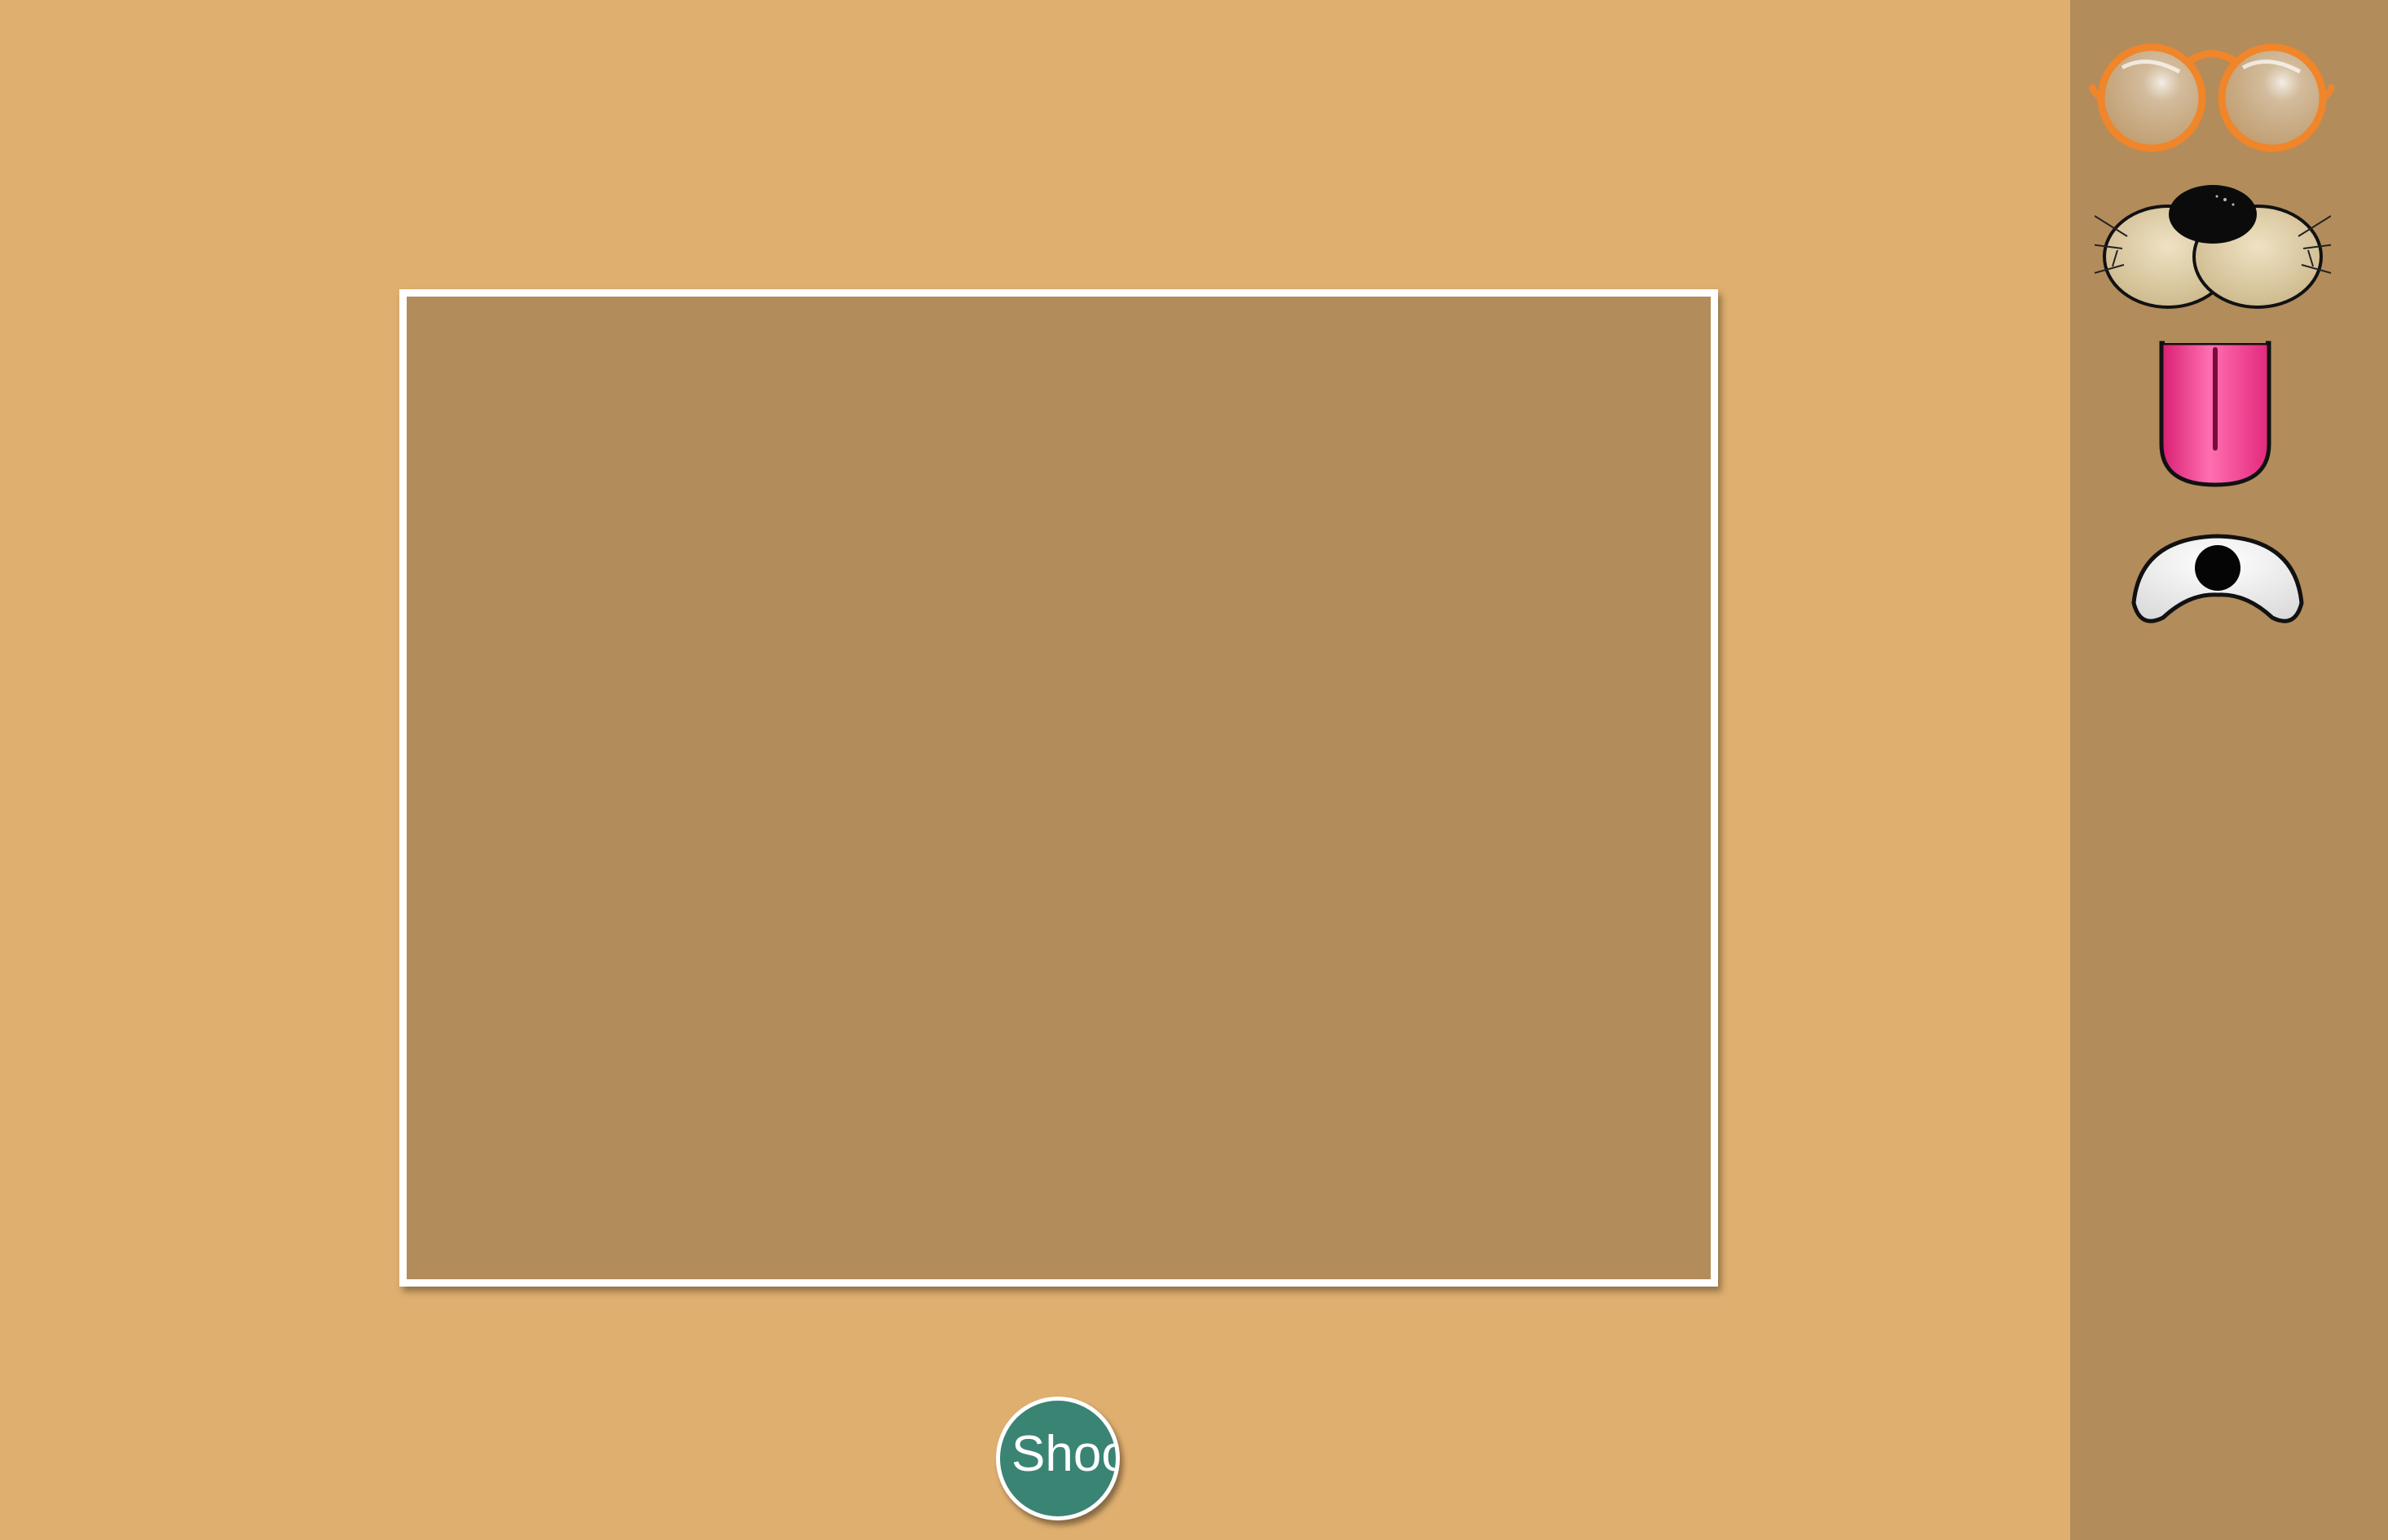  I want to click on sticker-sidebar, so click(2229, 770).